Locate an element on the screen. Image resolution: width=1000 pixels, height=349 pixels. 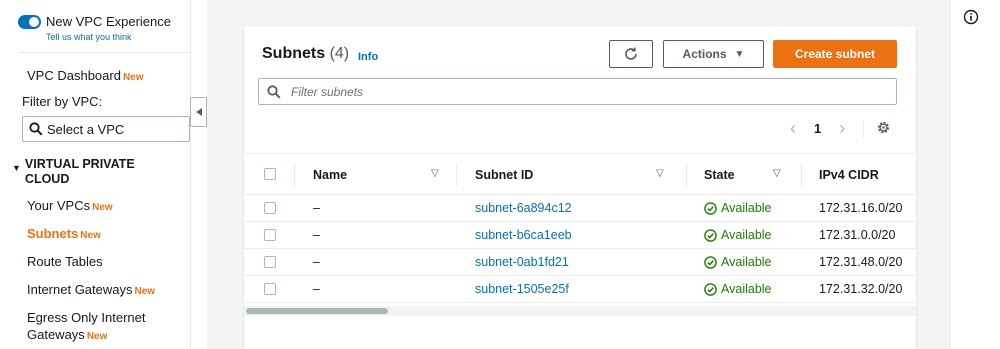
section-virtual-private-cloud: ▼ VIRTUAL PRIVATE CLOUD is located at coordinates (83, 172).